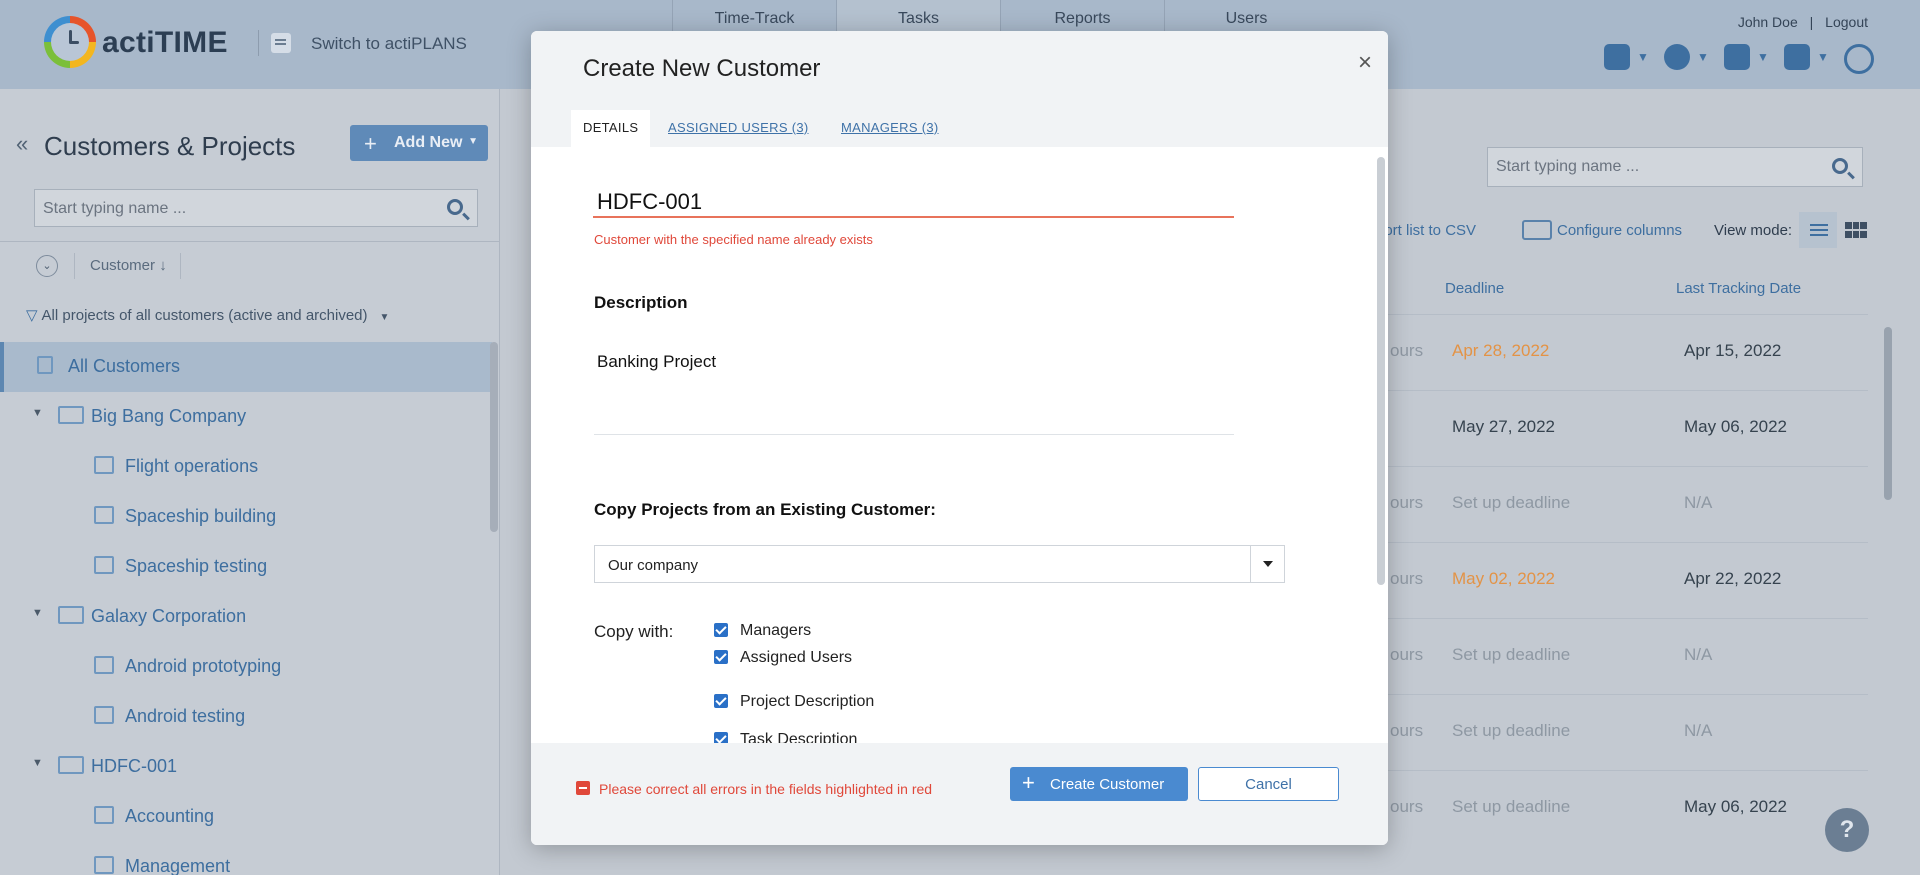 The image size is (1920, 875). What do you see at coordinates (1736, 426) in the screenshot?
I see `last-tracking-cell: May 06, 2022` at bounding box center [1736, 426].